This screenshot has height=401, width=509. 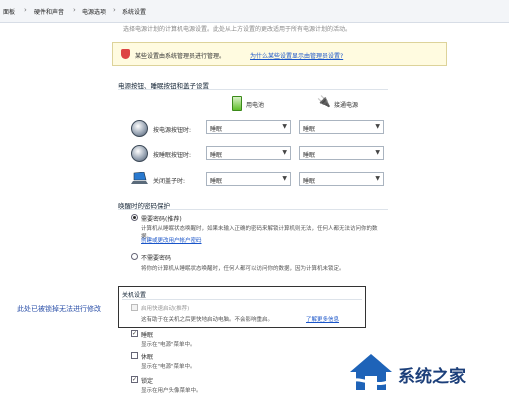 What do you see at coordinates (180, 56) in the screenshot?
I see `admin-notice-text: 某些设置由系统管理员进行管理。` at bounding box center [180, 56].